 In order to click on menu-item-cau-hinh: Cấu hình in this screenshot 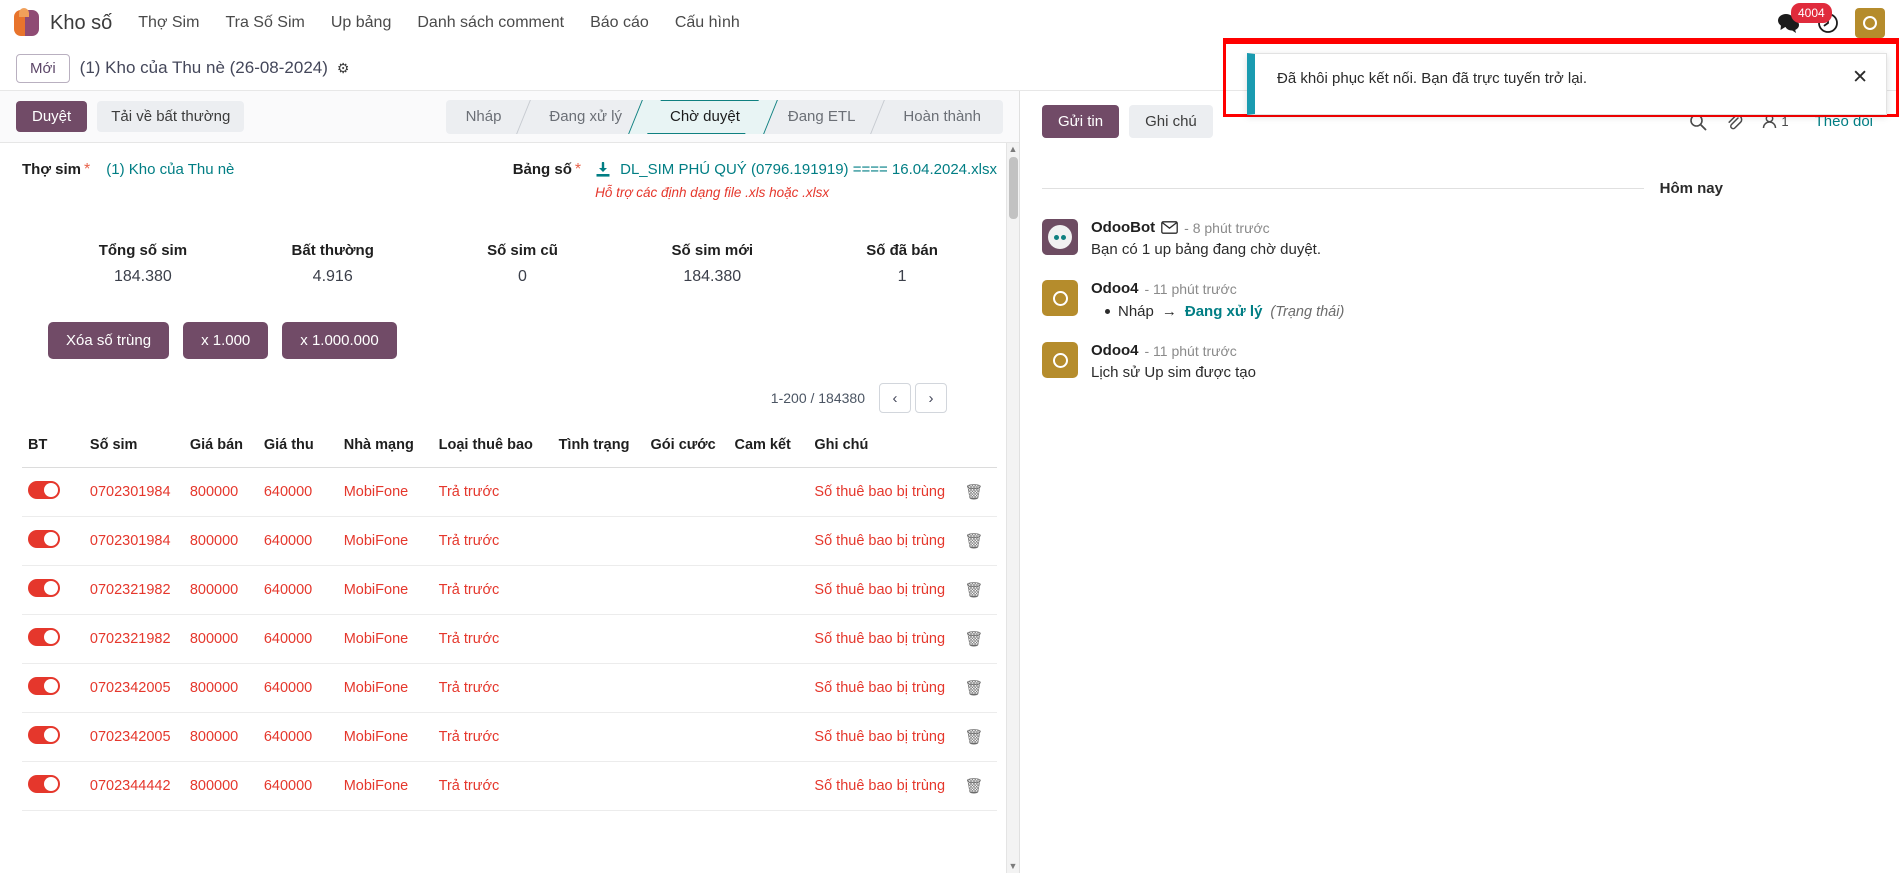, I will do `click(707, 23)`.